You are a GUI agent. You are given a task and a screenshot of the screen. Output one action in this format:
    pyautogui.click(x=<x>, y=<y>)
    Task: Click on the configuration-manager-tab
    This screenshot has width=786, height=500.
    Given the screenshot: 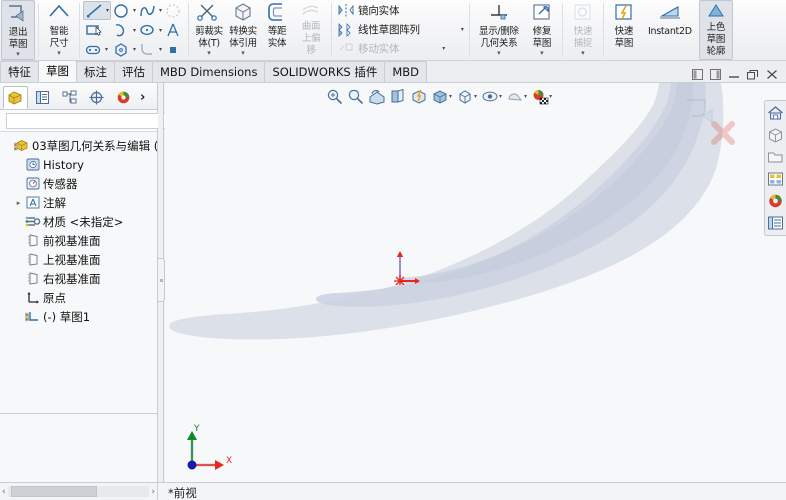 What is the action you would take?
    pyautogui.click(x=69, y=97)
    